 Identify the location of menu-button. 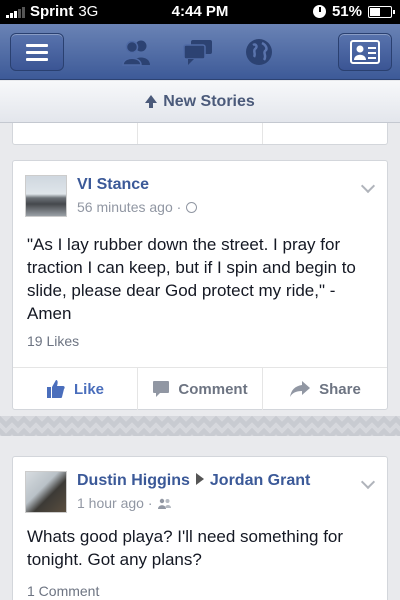
(37, 52).